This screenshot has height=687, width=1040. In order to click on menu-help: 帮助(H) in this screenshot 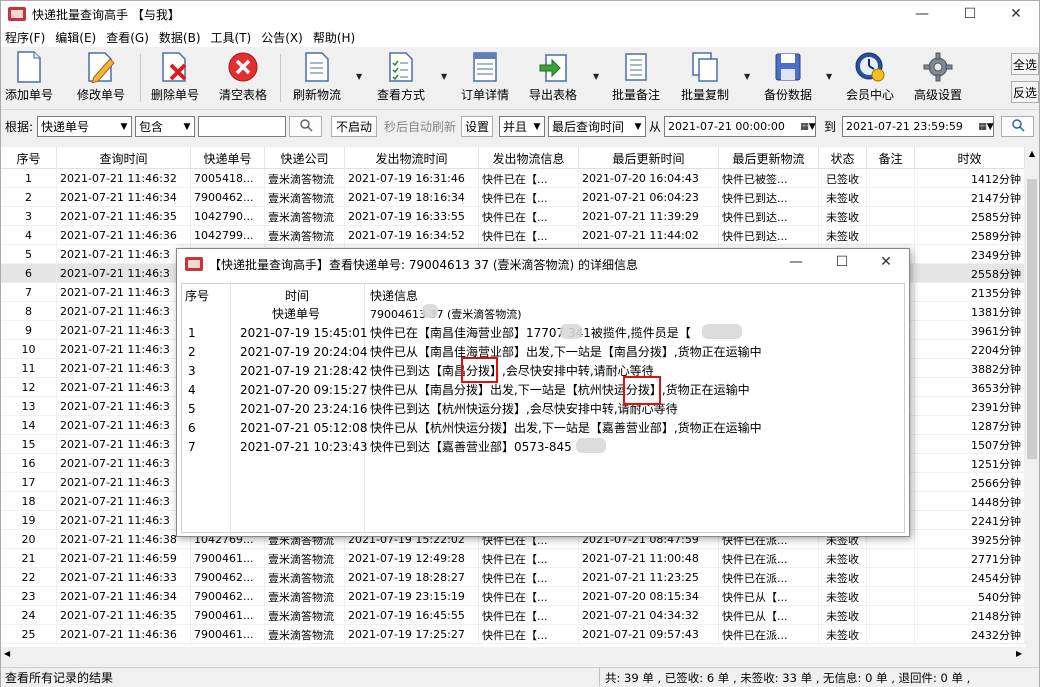, I will do `click(334, 37)`.